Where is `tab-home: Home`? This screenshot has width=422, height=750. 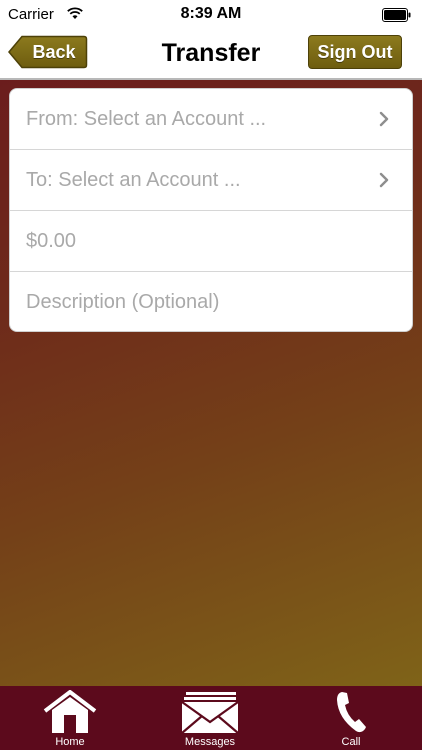
tab-home: Home is located at coordinates (70, 718).